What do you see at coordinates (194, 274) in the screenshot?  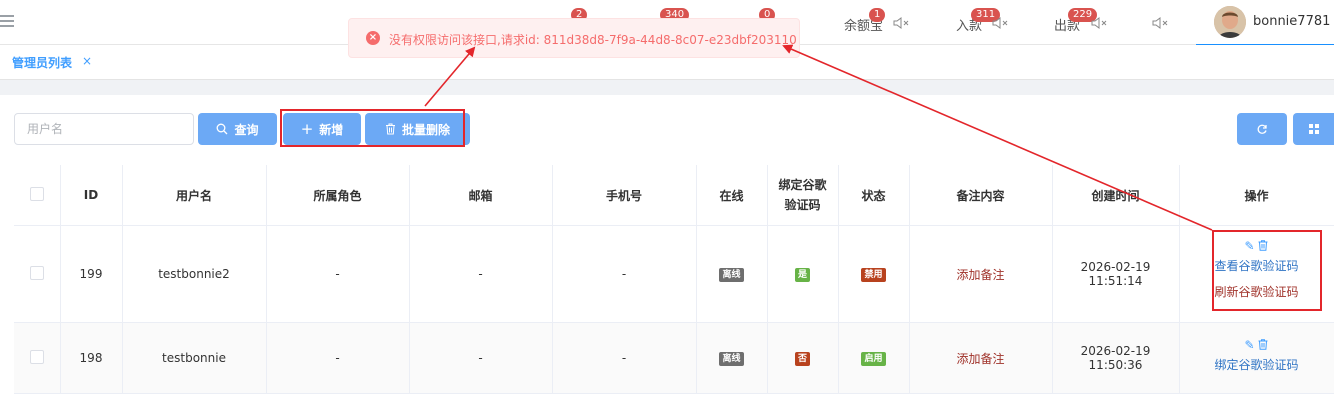 I see `cell-username: testbonnie2` at bounding box center [194, 274].